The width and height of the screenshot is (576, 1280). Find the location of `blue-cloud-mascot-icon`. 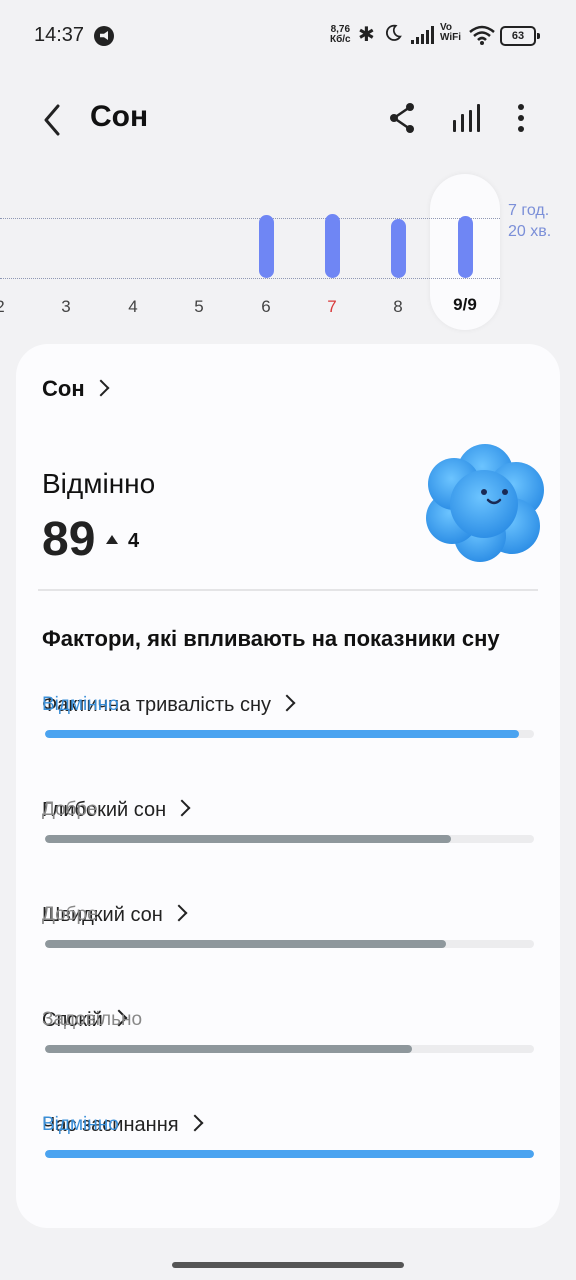

blue-cloud-mascot-icon is located at coordinates (485, 503).